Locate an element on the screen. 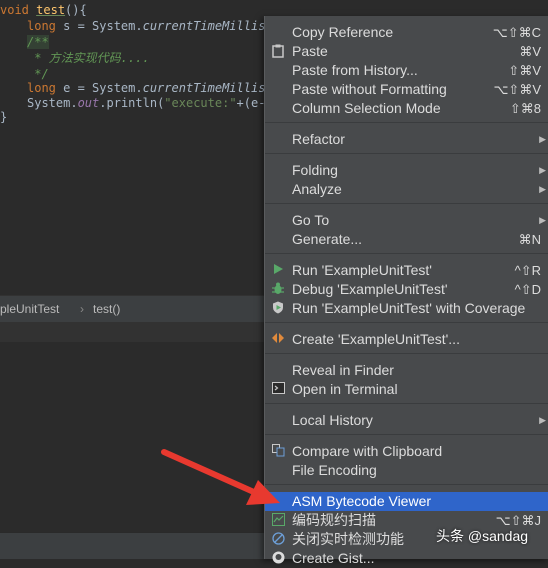  watermark: 头条 @sandag is located at coordinates (482, 536).